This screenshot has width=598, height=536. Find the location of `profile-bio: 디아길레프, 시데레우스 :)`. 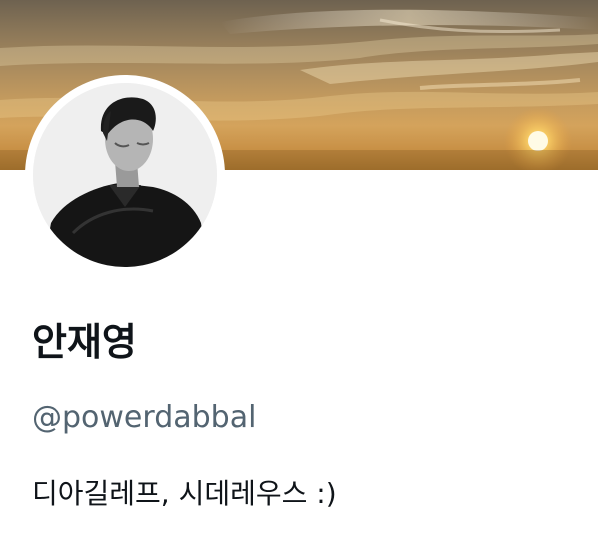

profile-bio: 디아길레프, 시데레우스 :) is located at coordinates (184, 493).